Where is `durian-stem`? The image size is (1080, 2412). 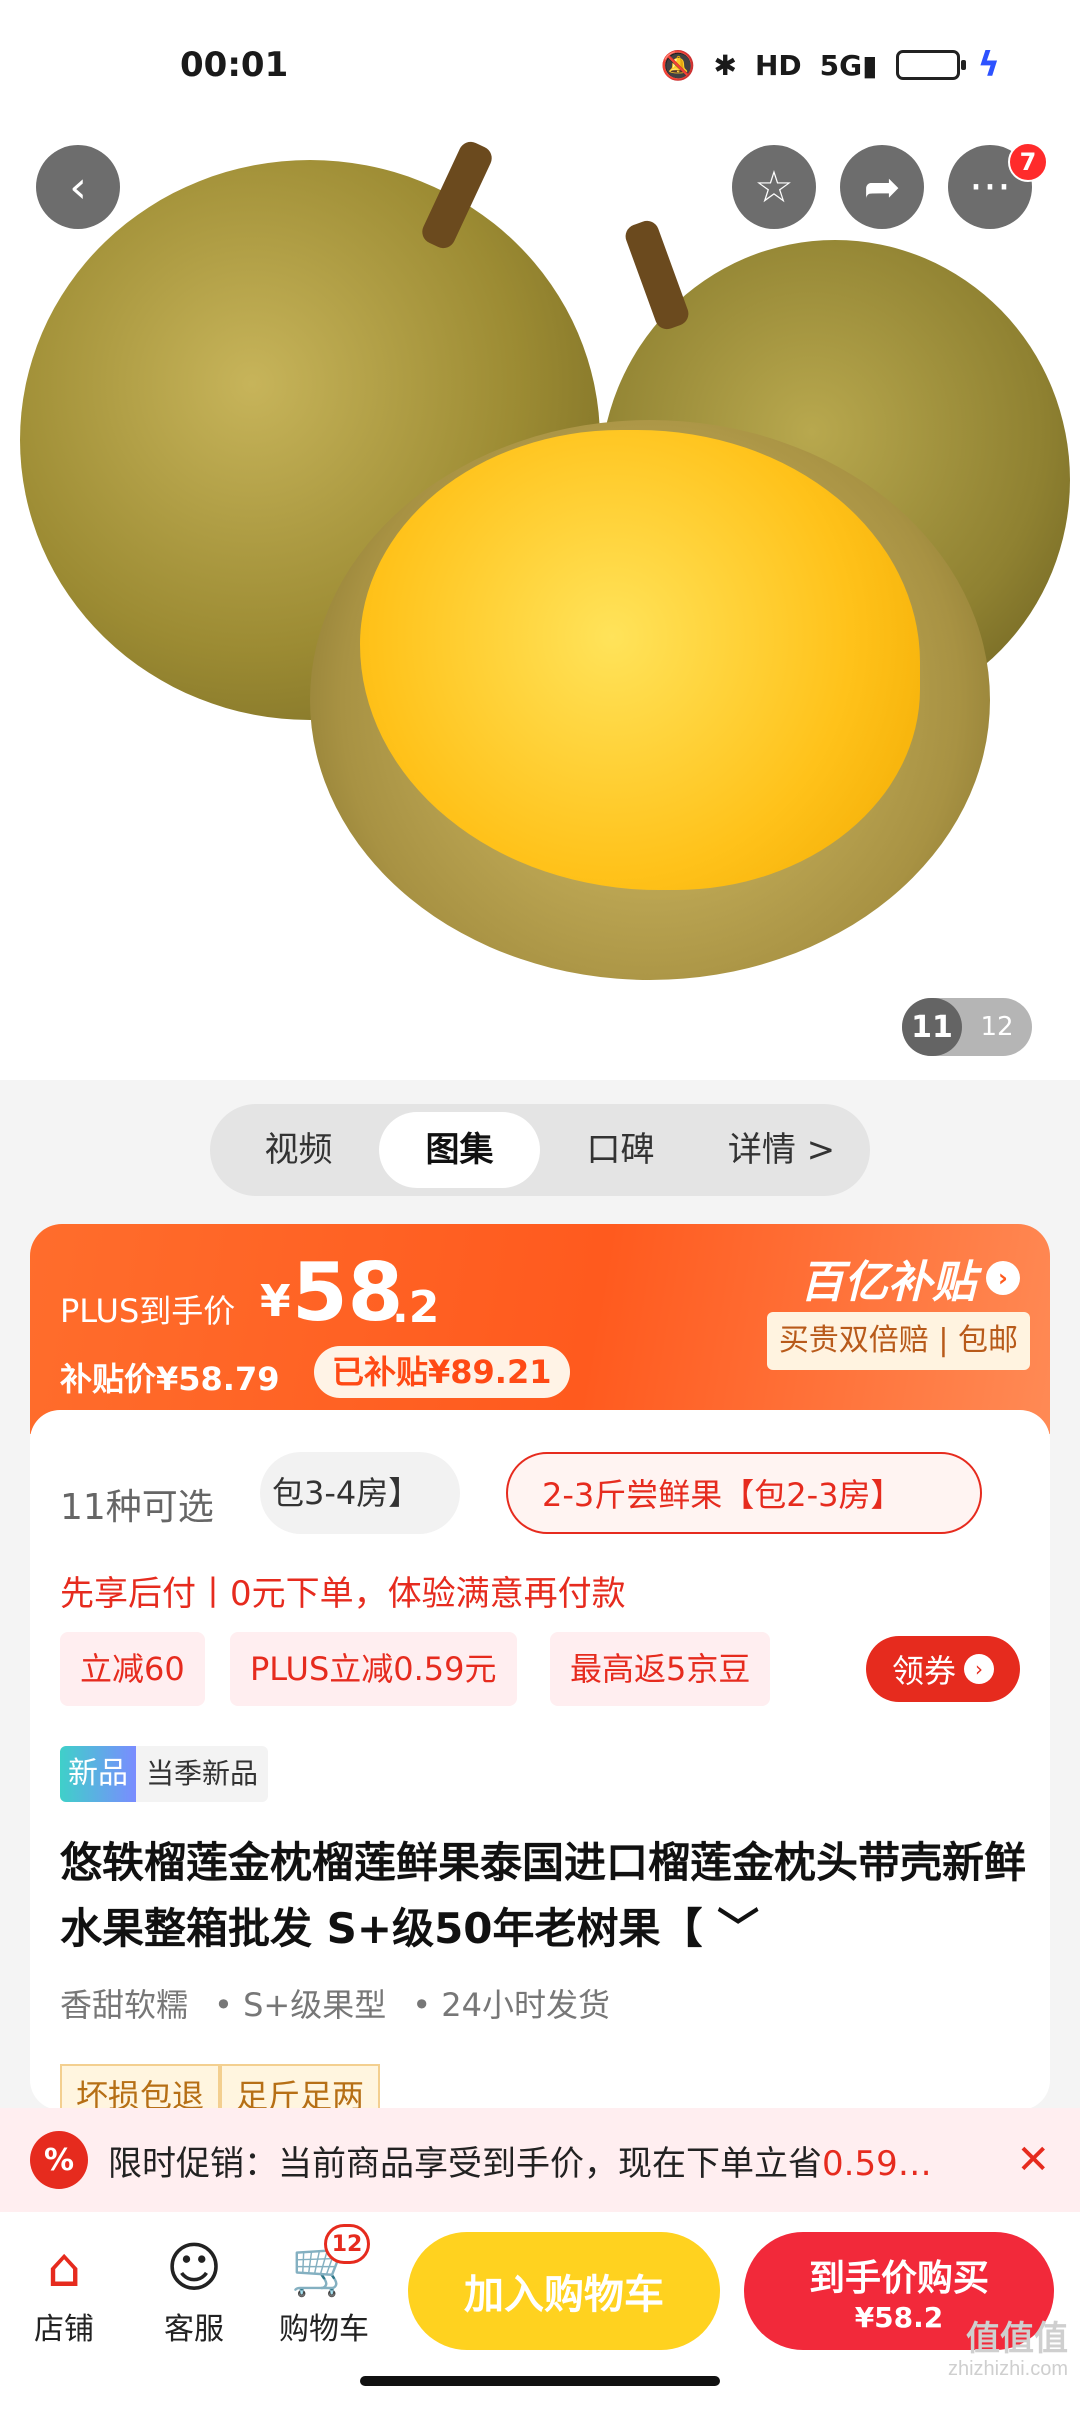
durian-stem is located at coordinates (657, 275).